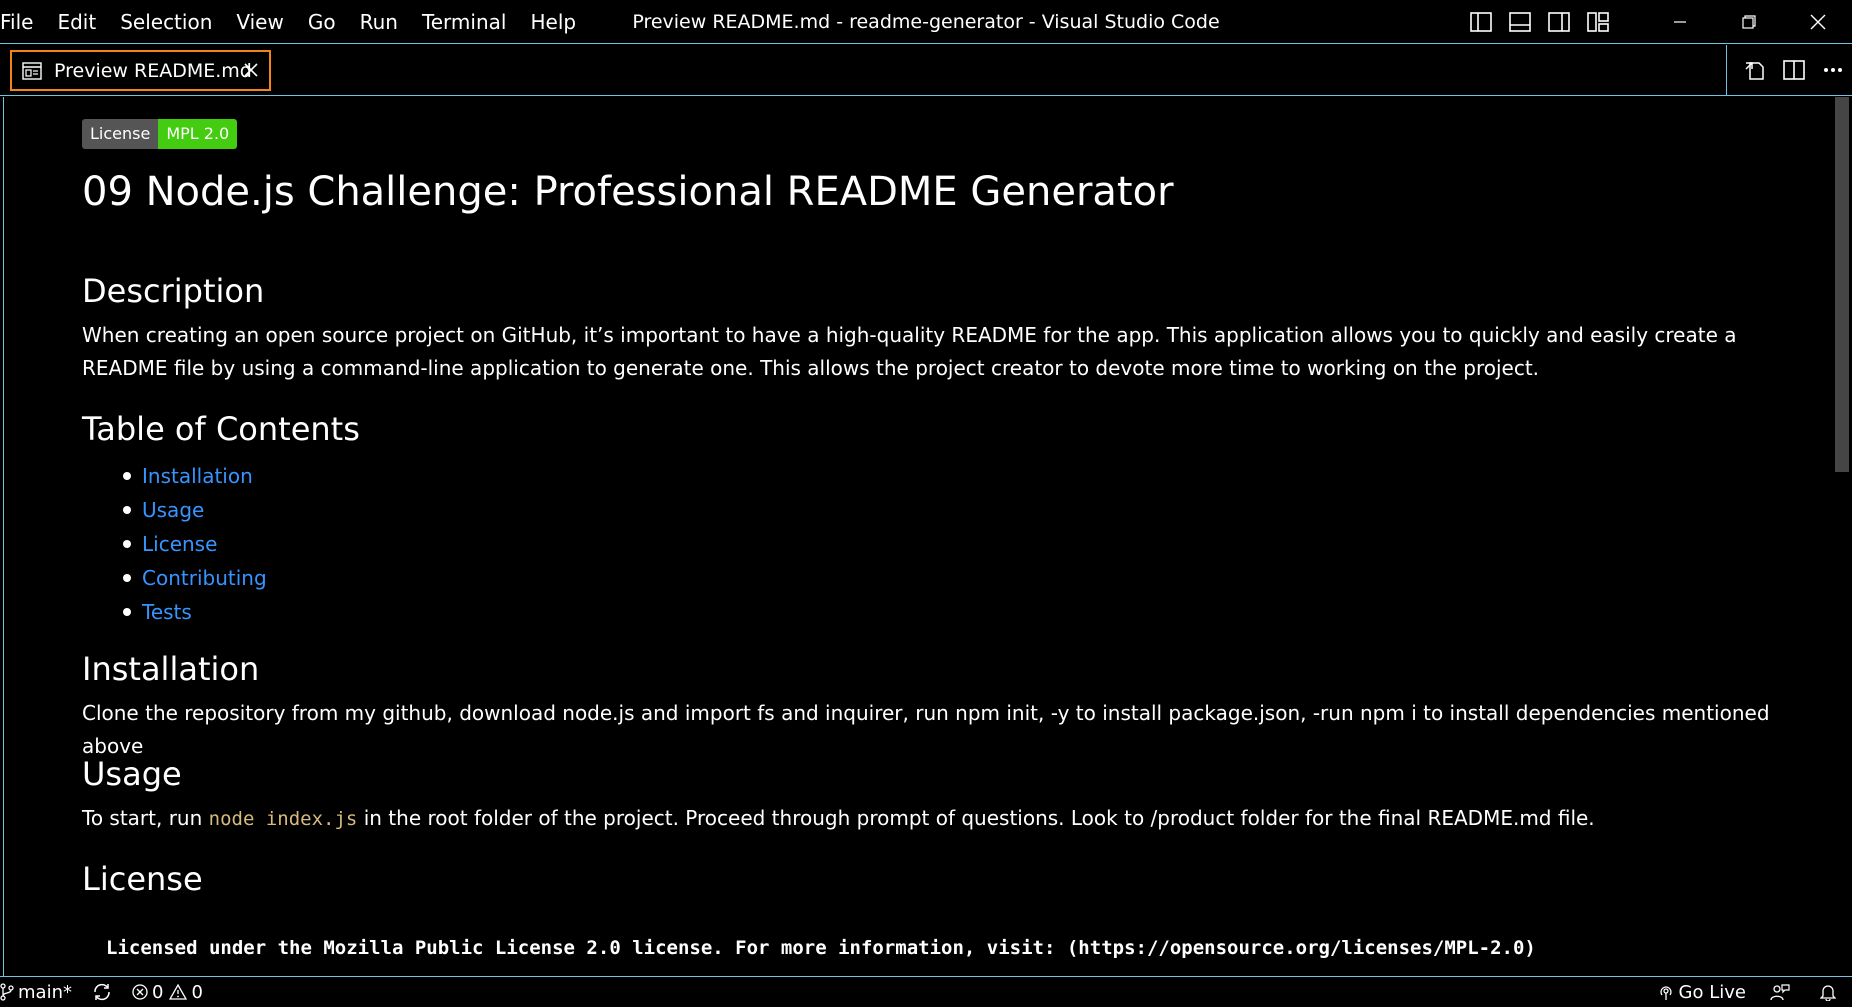 This screenshot has width=1852, height=1007. I want to click on toc-link-usage: Usage, so click(173, 510).